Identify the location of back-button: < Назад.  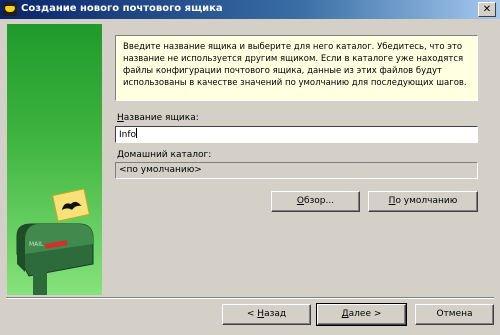
(266, 314).